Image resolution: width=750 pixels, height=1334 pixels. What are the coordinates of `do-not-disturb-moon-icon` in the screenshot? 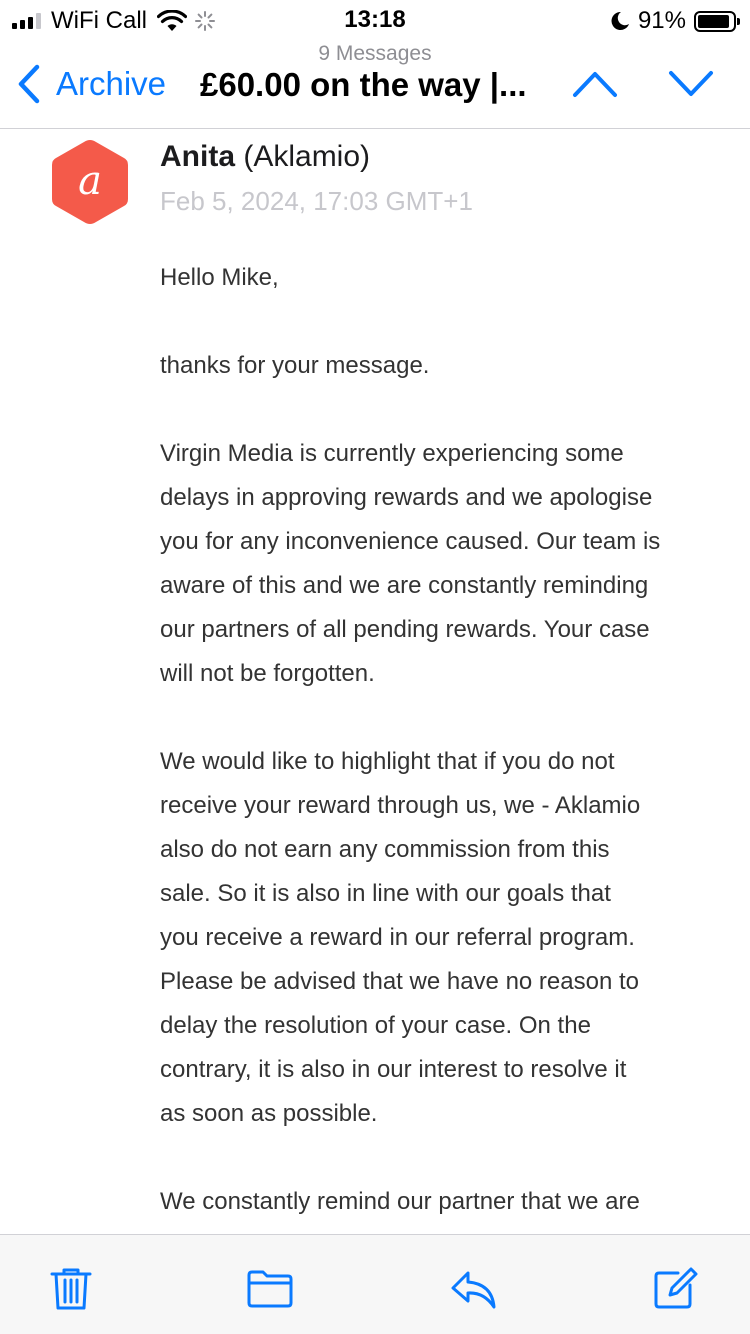 It's located at (620, 20).